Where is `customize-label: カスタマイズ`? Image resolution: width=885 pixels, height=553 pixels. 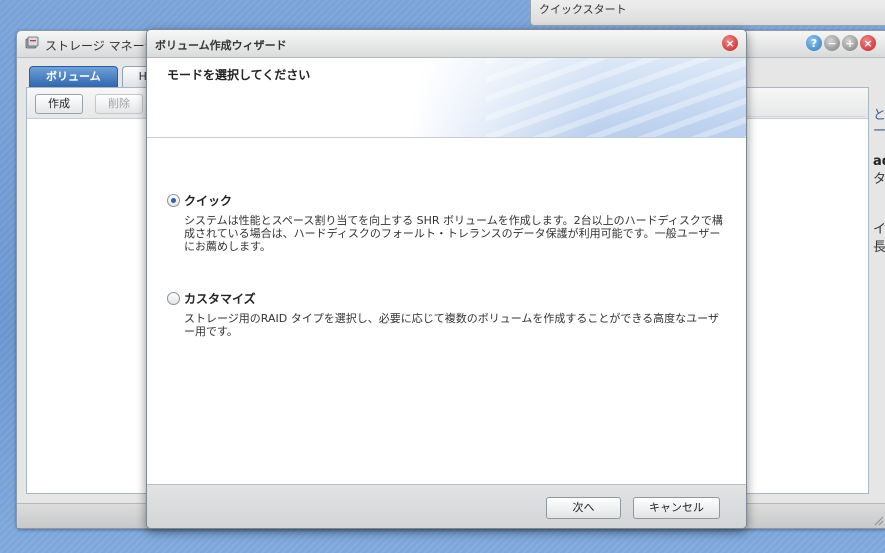 customize-label: カスタマイズ is located at coordinates (220, 298).